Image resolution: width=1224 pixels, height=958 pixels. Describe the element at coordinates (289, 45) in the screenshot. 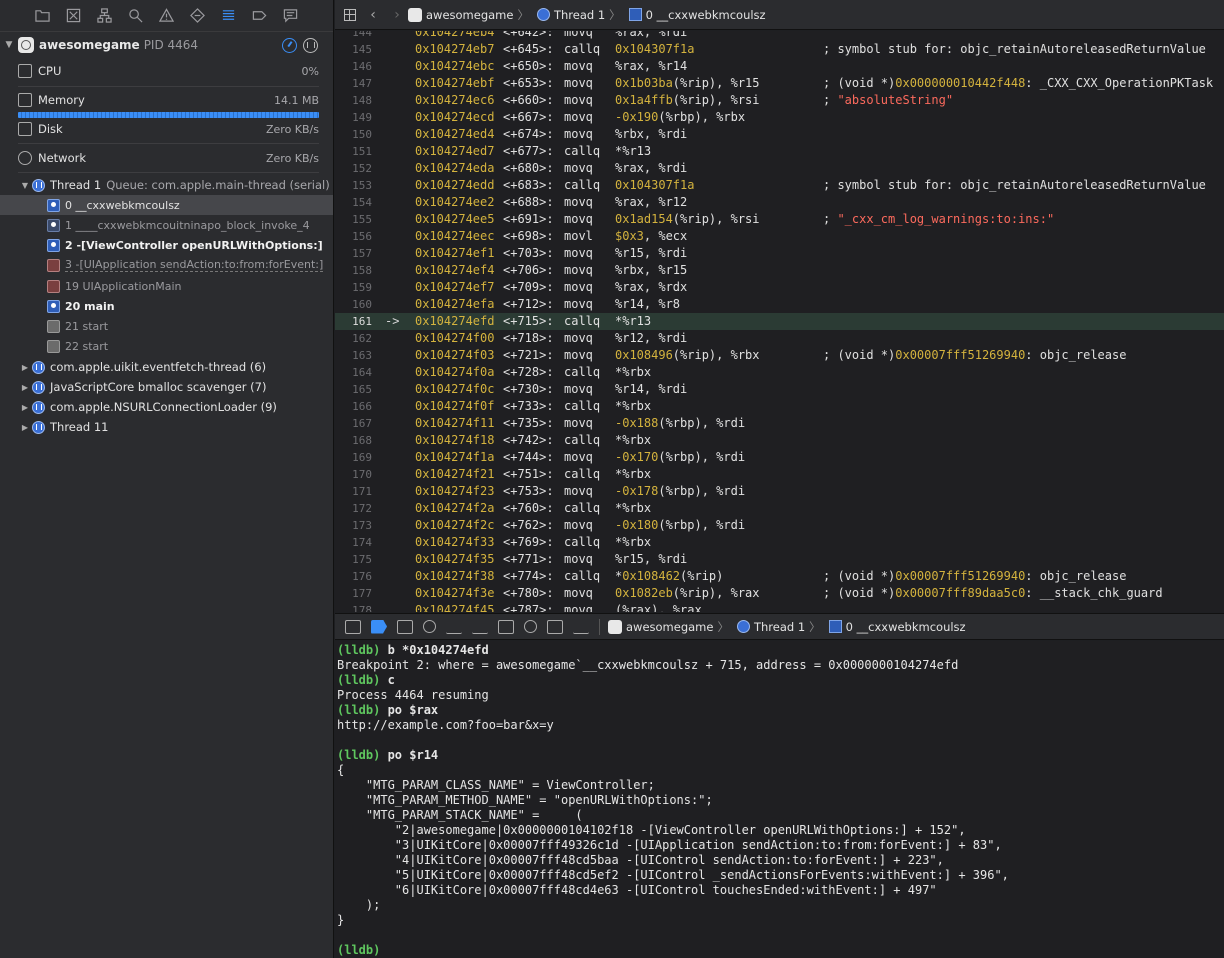

I see `debug-gauges-icon` at that location.